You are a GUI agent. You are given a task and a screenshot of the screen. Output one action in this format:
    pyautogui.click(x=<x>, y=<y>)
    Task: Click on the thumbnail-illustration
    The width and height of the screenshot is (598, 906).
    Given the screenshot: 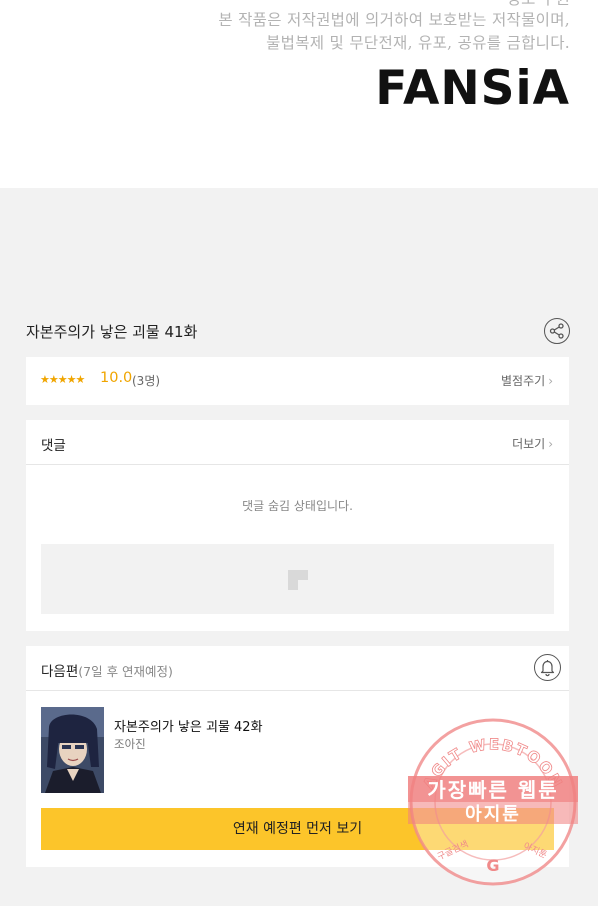 What is the action you would take?
    pyautogui.click(x=72, y=750)
    